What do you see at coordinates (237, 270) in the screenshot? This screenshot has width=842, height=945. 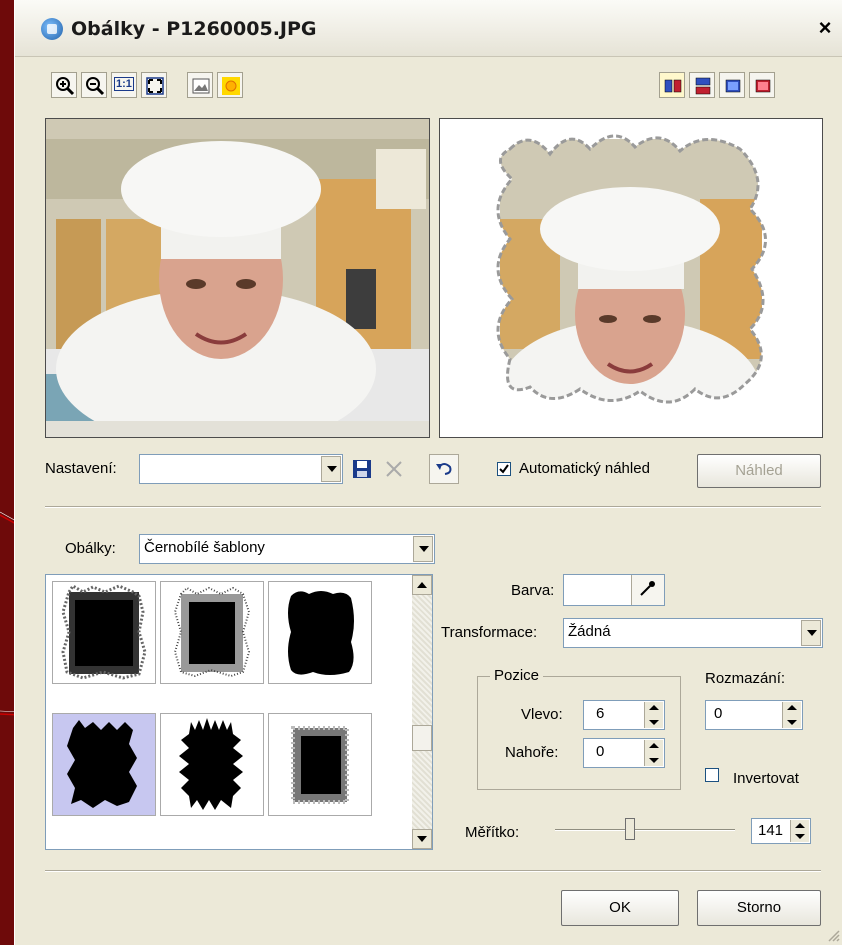 I see `original-photo` at bounding box center [237, 270].